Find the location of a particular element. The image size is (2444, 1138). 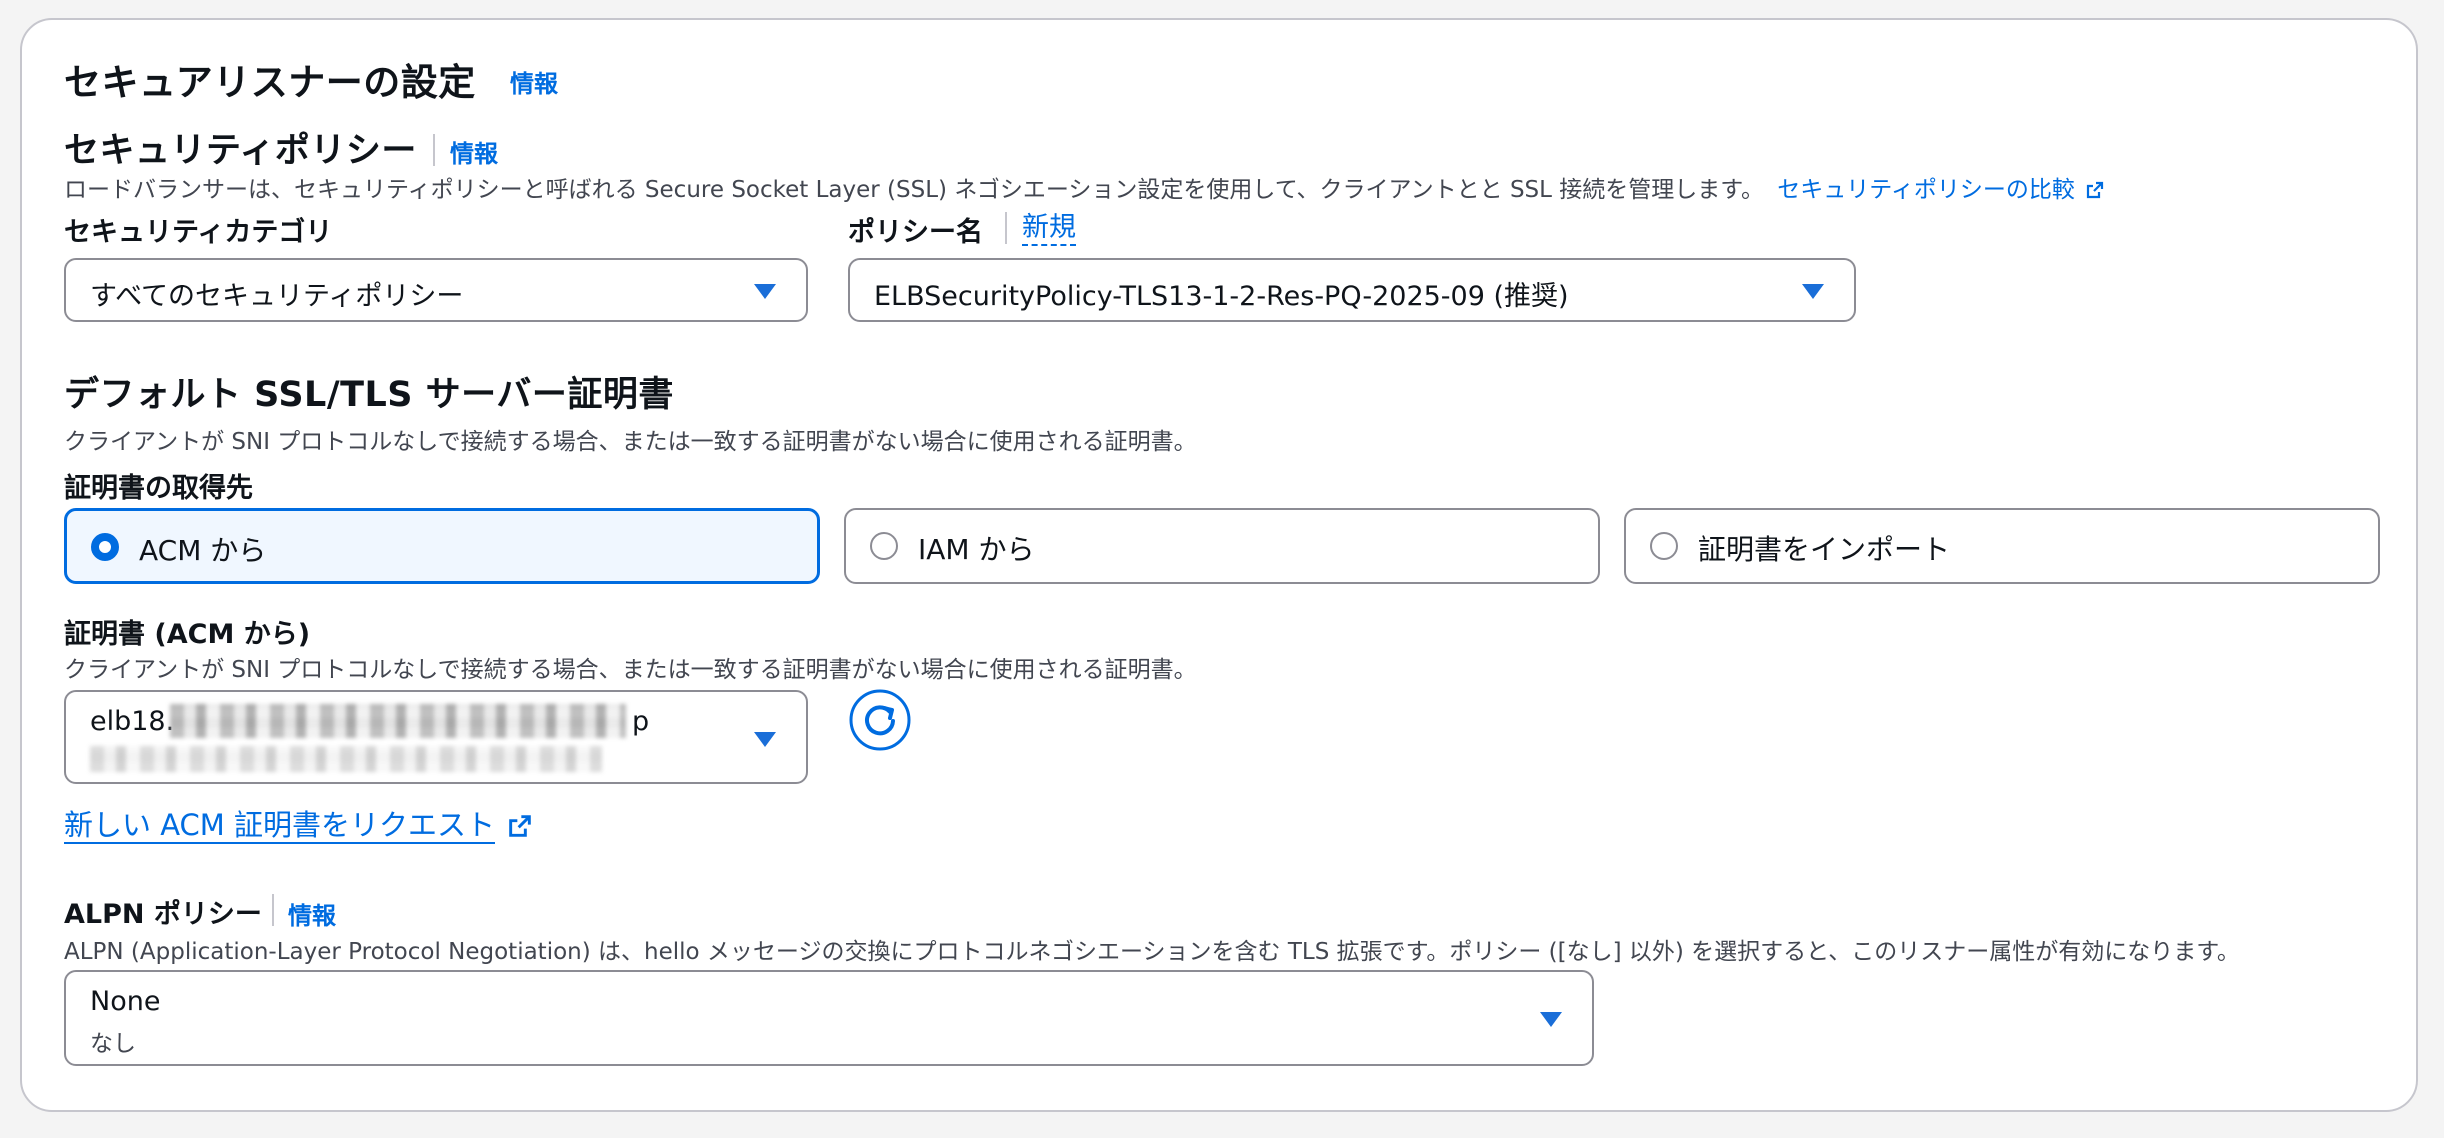

request-acm-cert-link: 新しい ACM 証明書をリクエスト is located at coordinates (298, 823).